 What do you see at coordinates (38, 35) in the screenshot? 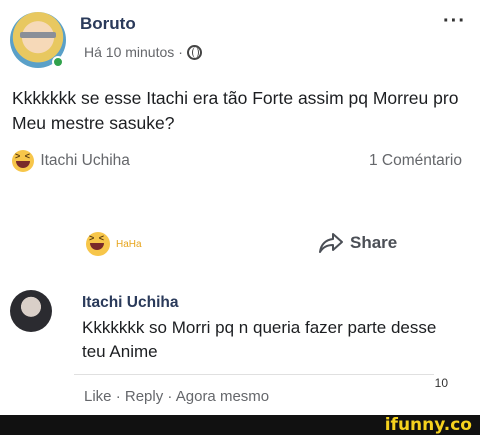
I see `headband-decoration` at bounding box center [38, 35].